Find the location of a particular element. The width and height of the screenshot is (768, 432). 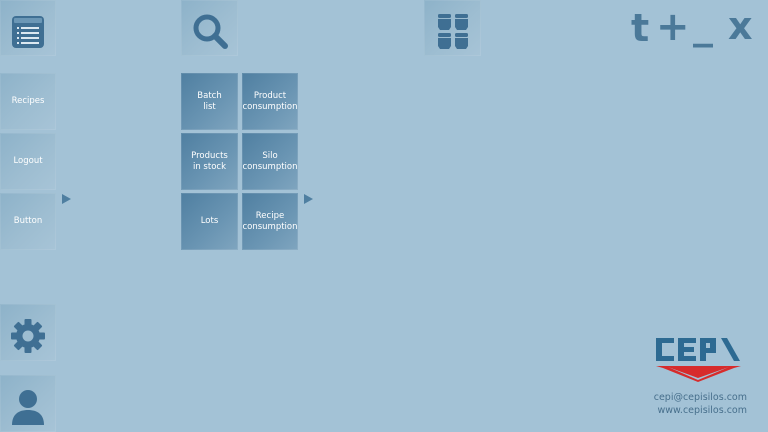

minimize-button: _ is located at coordinates (703, 25).